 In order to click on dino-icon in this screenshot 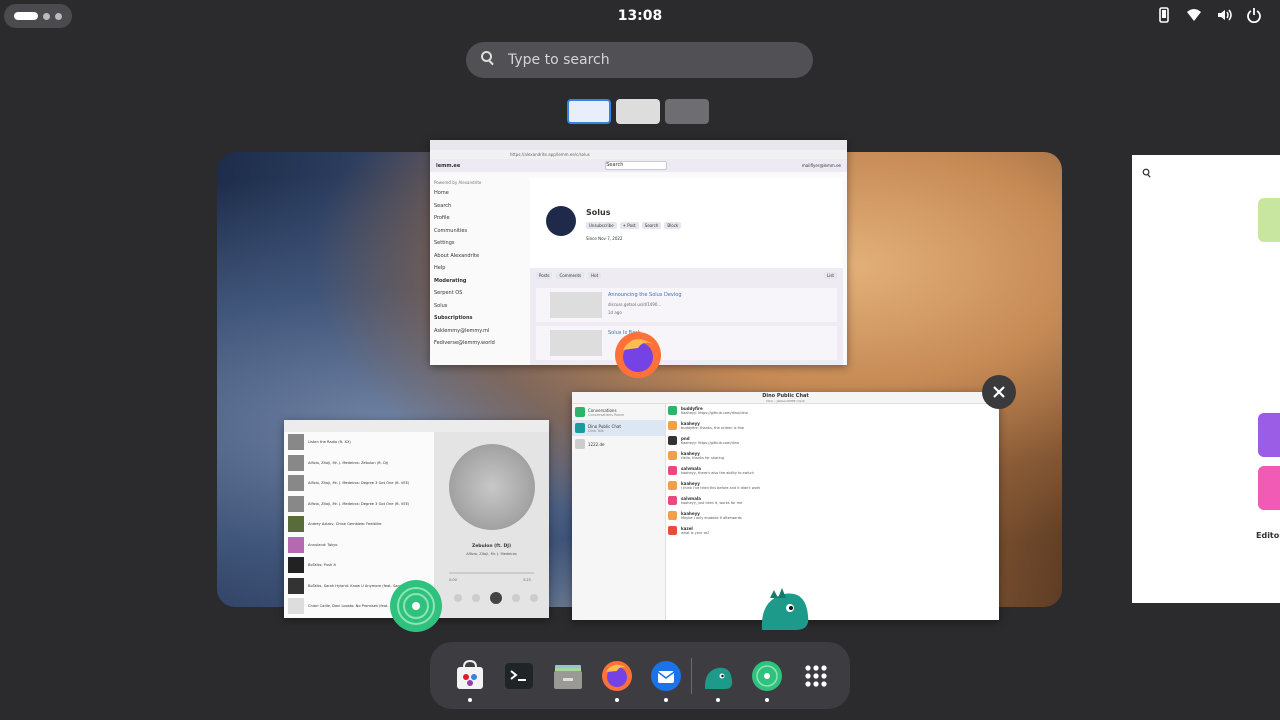, I will do `click(718, 678)`.